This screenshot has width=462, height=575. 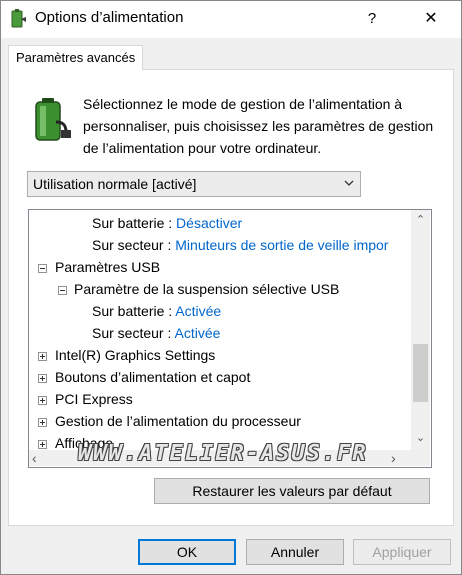 What do you see at coordinates (152, 377) in the screenshot?
I see `tree-row-power-buttons-lid: Boutons d’alimentation et capot` at bounding box center [152, 377].